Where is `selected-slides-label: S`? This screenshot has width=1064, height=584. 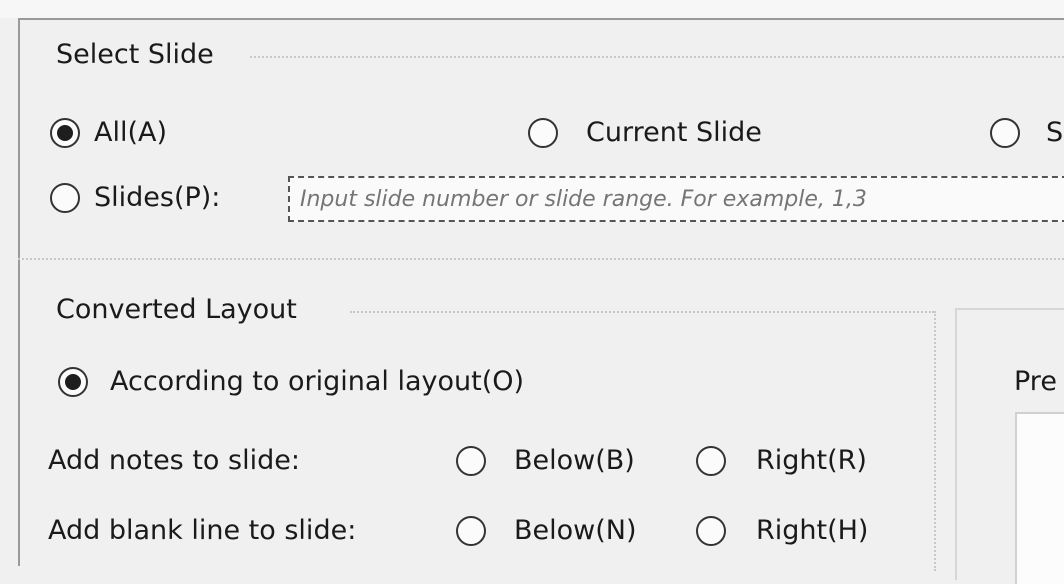 selected-slides-label: S is located at coordinates (1054, 133).